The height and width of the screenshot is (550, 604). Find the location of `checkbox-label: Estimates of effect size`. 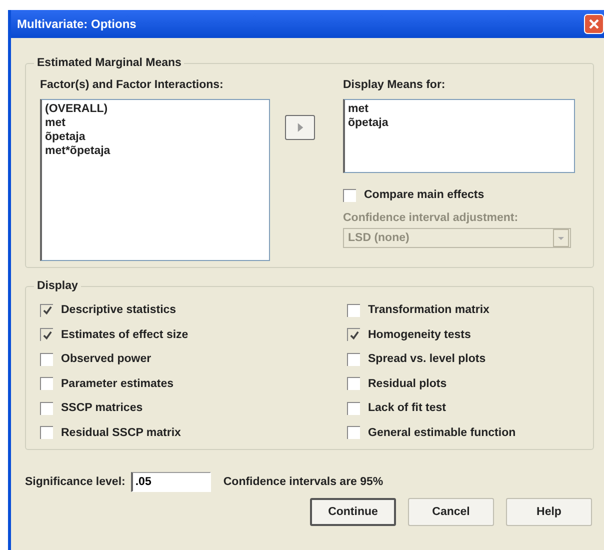

checkbox-label: Estimates of effect size is located at coordinates (124, 334).